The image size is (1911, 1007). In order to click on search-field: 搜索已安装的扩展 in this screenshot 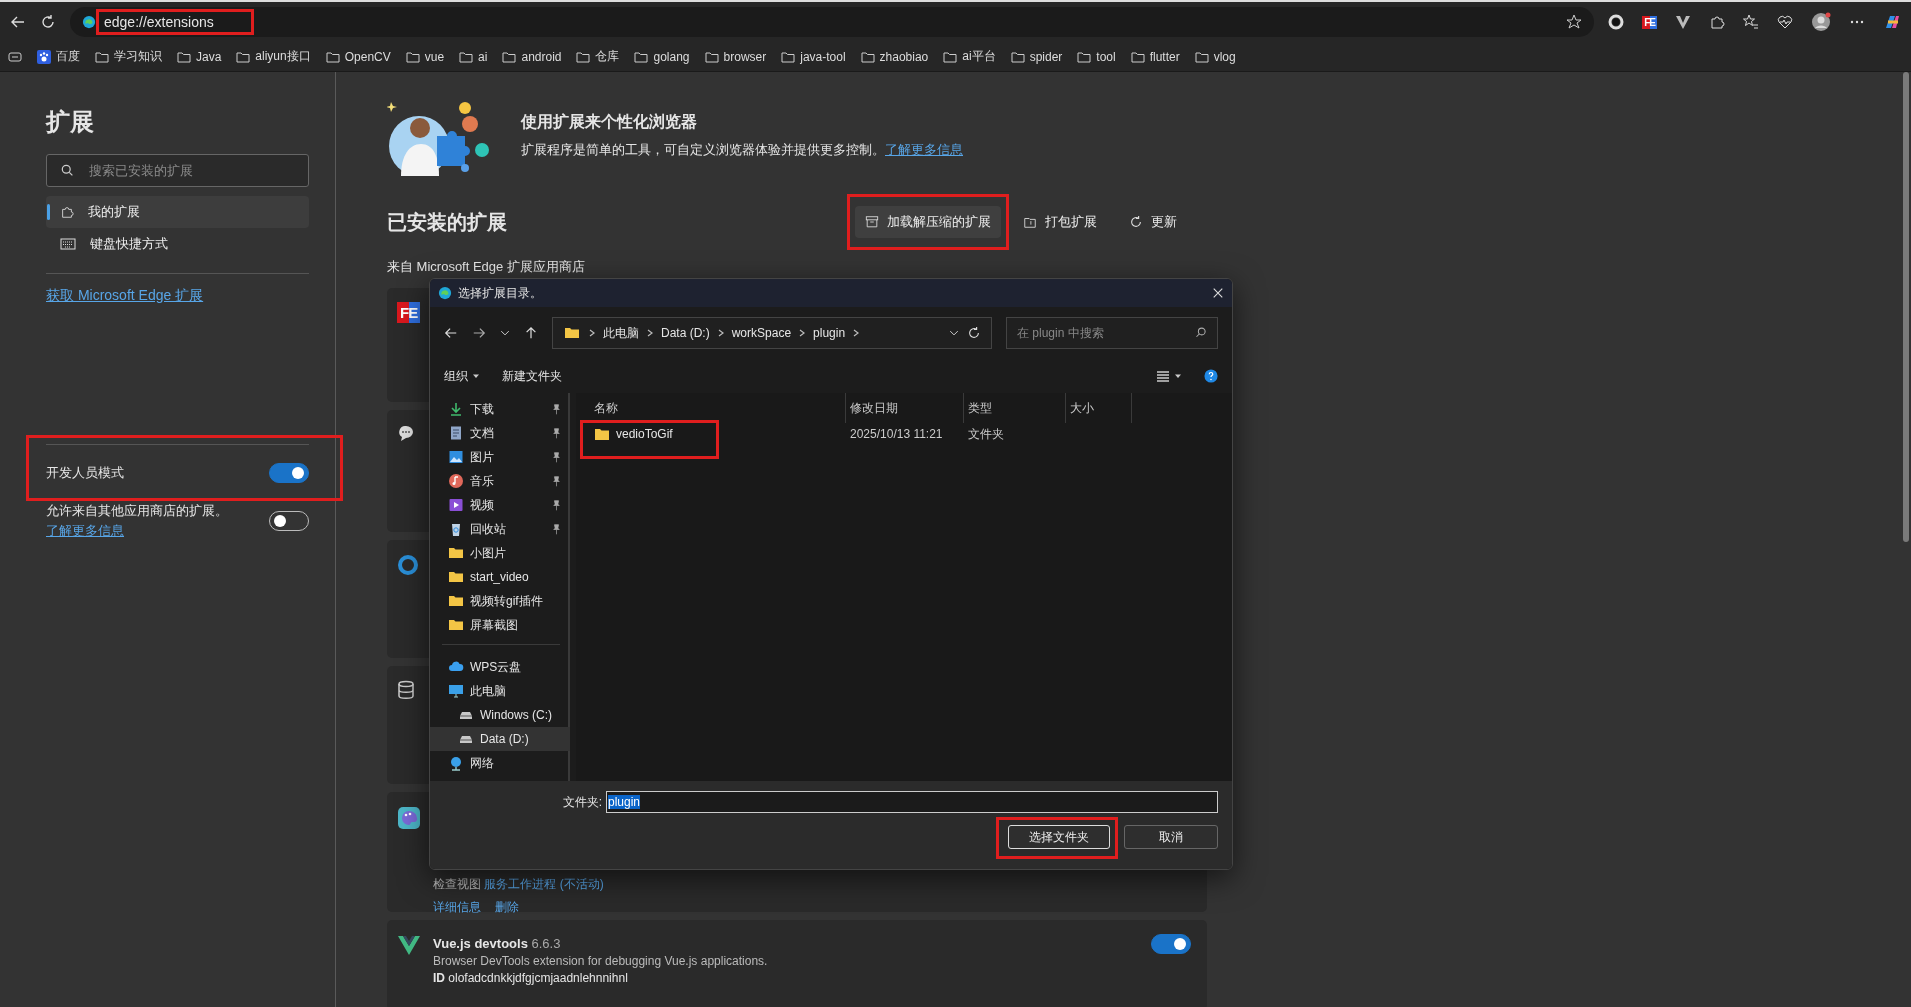, I will do `click(177, 170)`.